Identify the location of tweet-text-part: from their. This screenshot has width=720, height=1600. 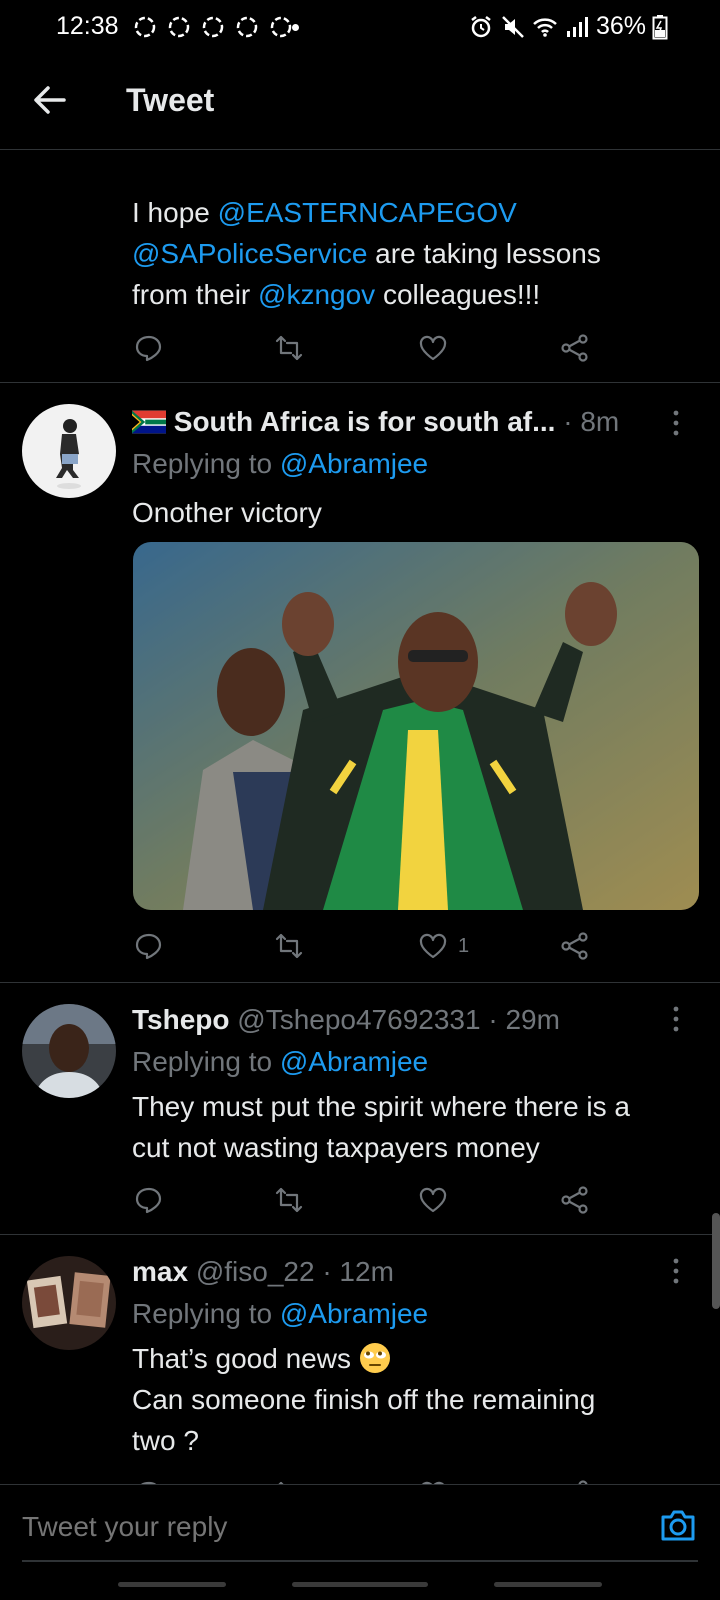
(195, 294).